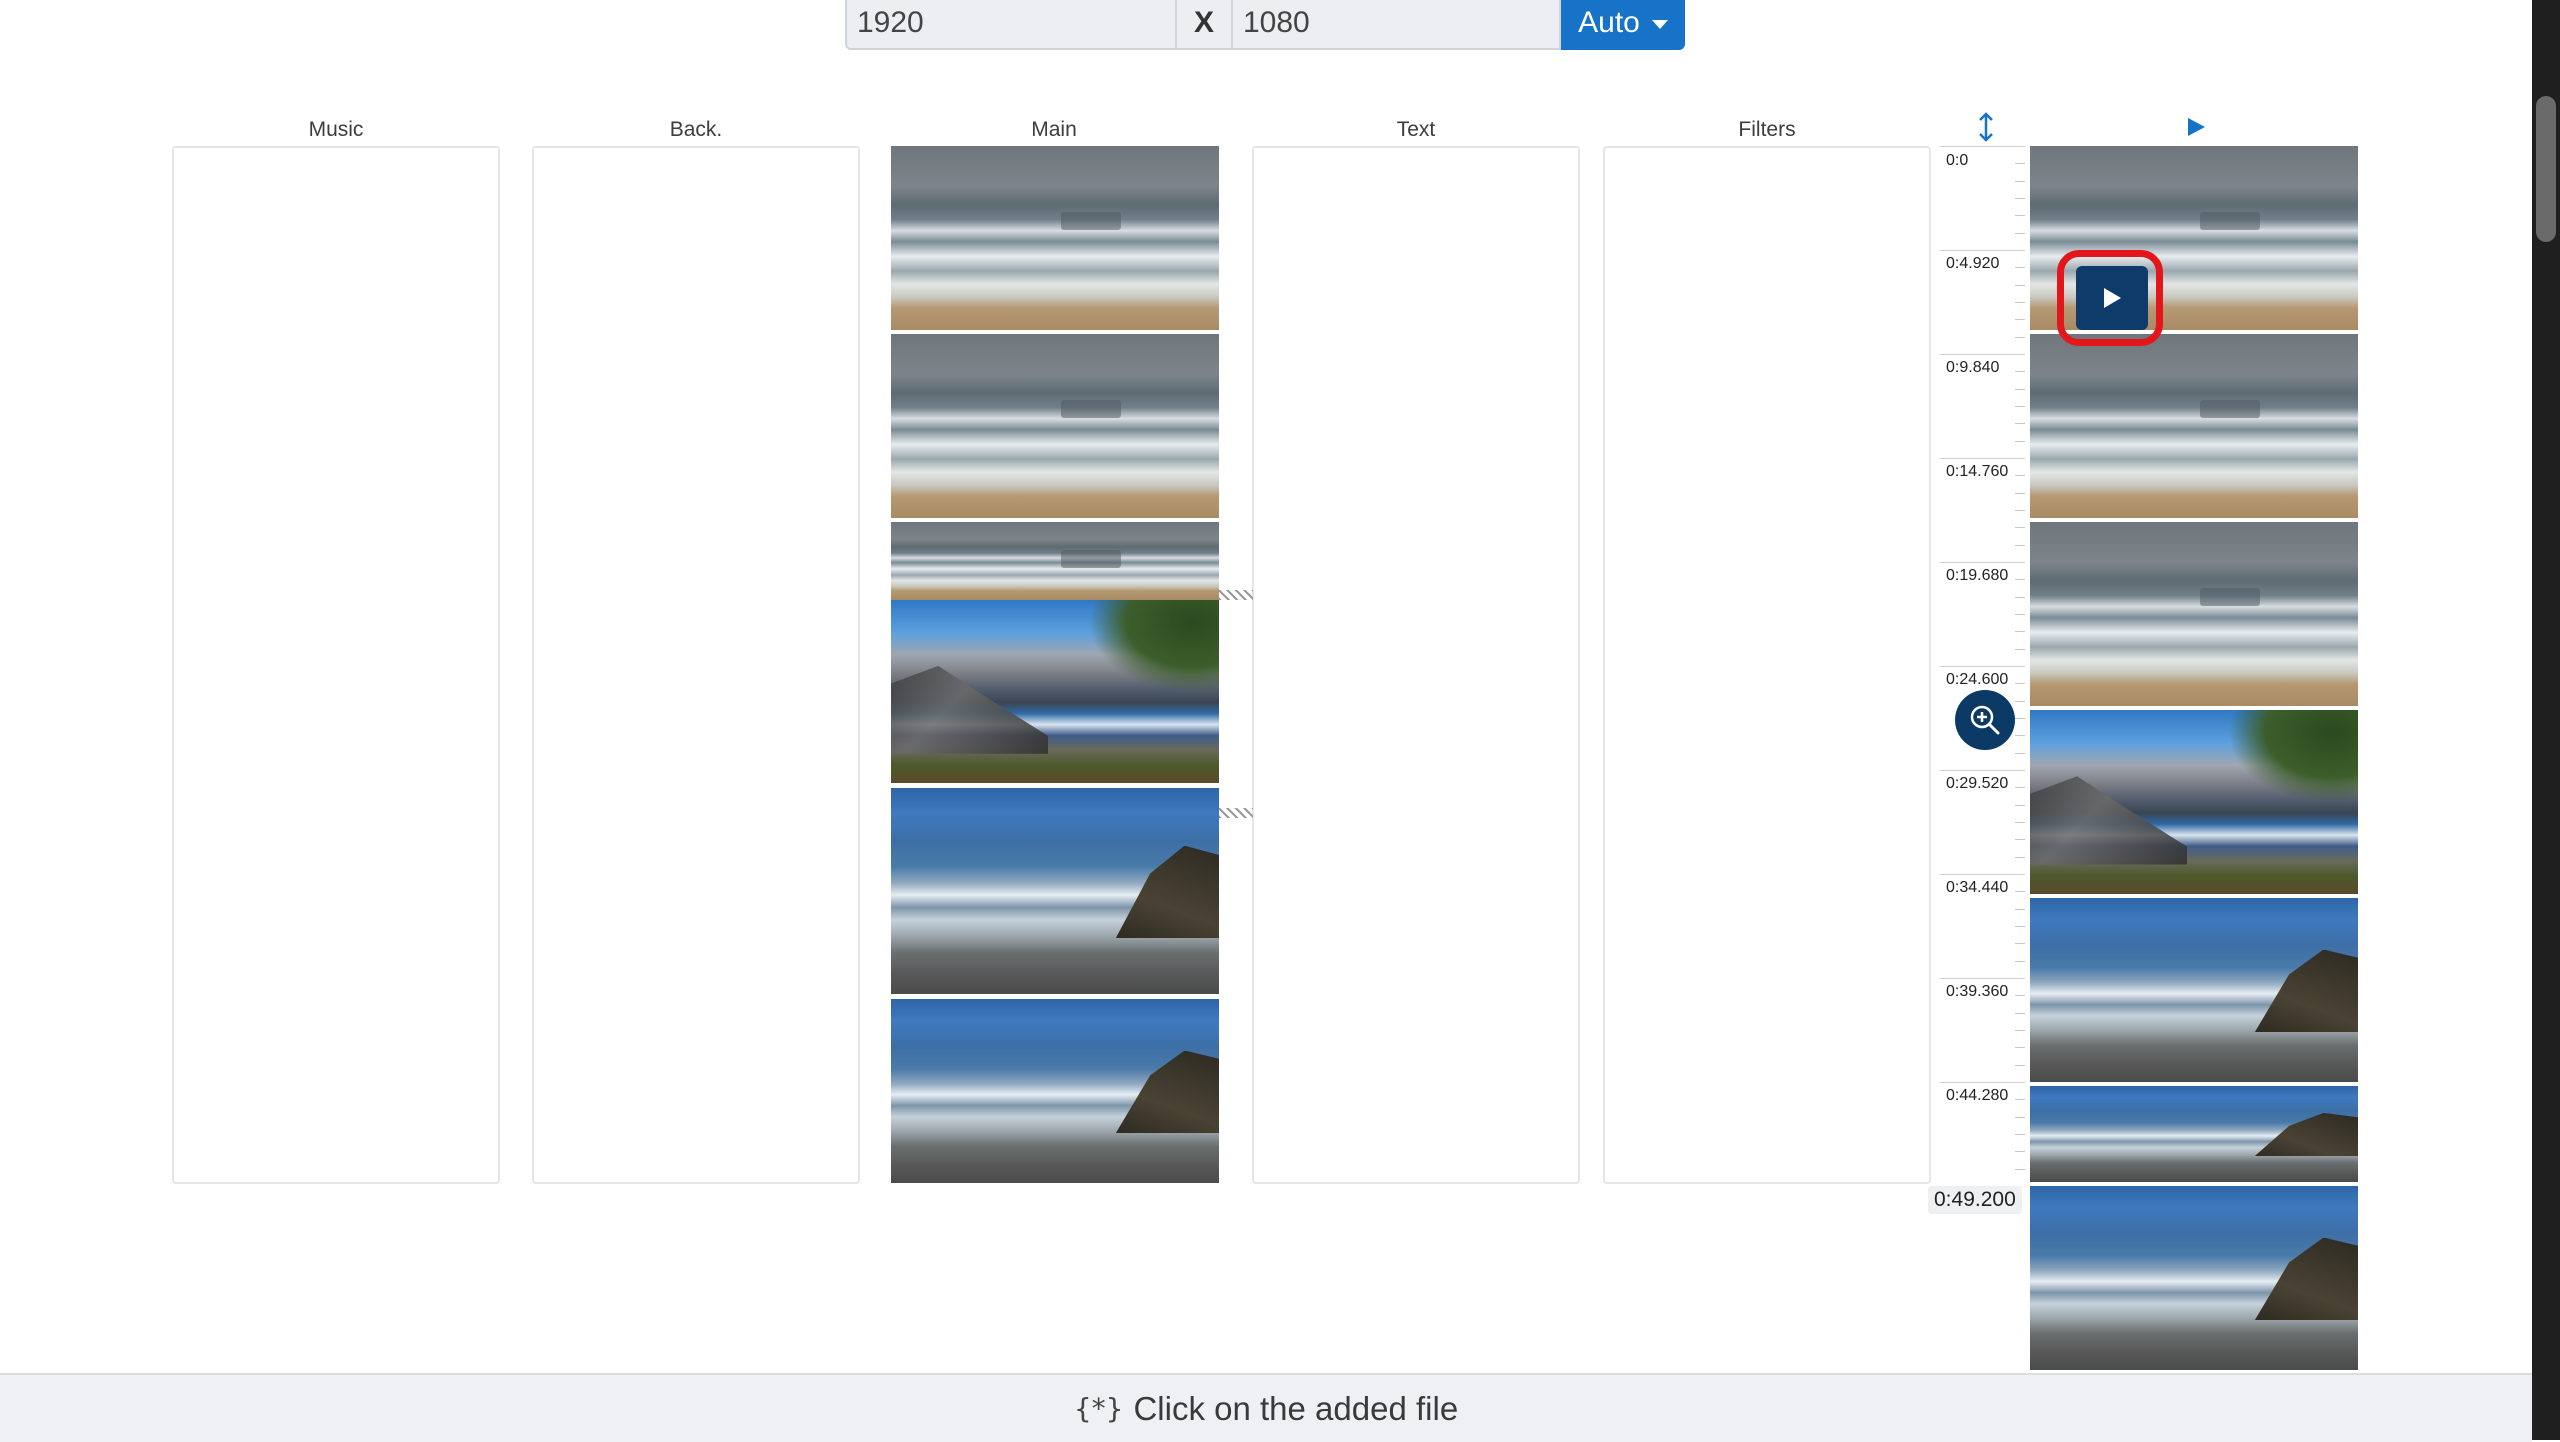  Describe the element at coordinates (1977, 887) in the screenshot. I see `ruler-label: 0:34.440` at that location.